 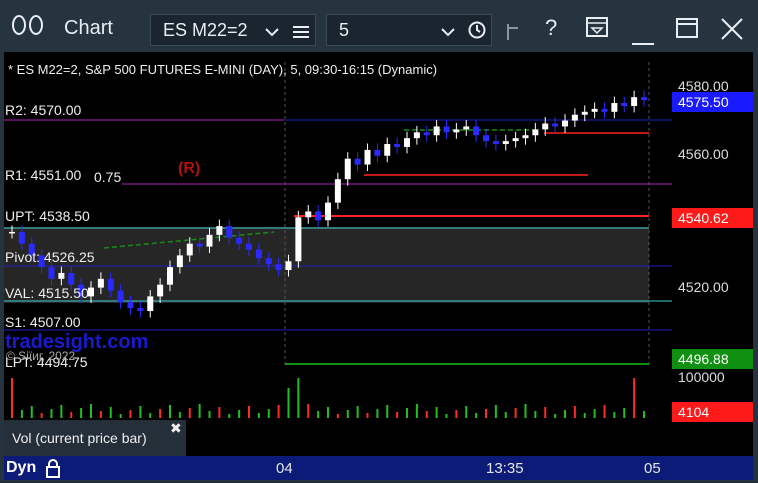 What do you see at coordinates (687, 30) in the screenshot?
I see `maximize-icon` at bounding box center [687, 30].